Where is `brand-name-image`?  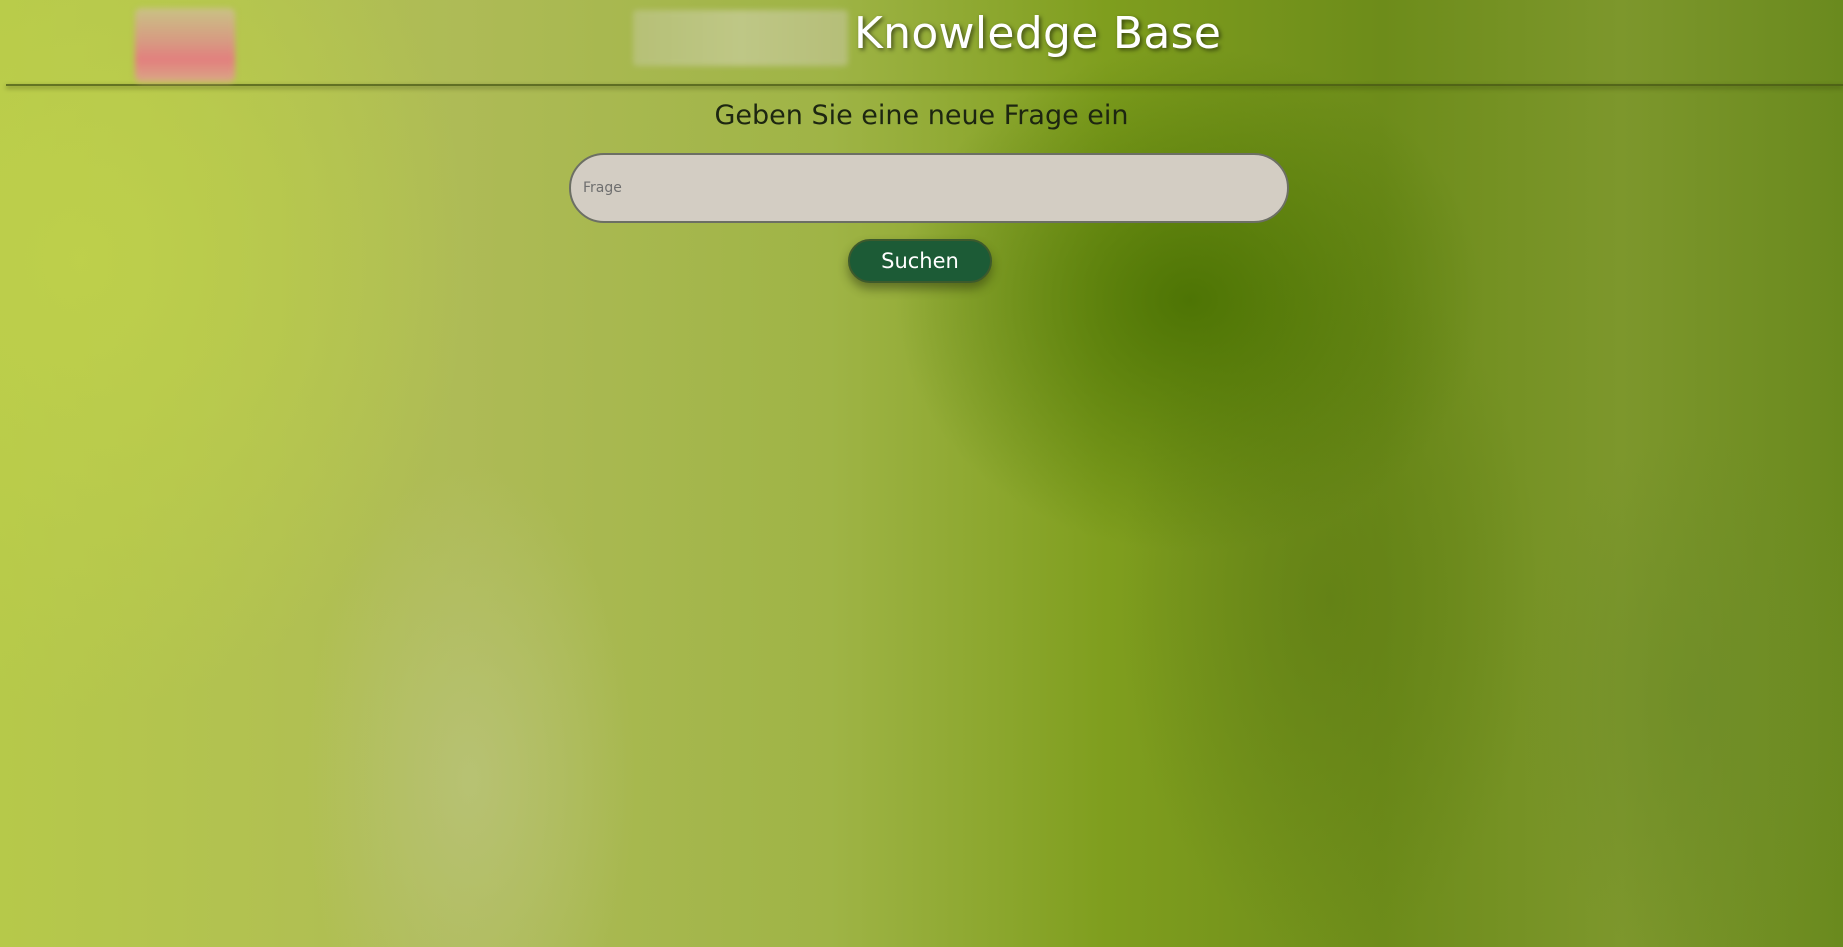 brand-name-image is located at coordinates (740, 38).